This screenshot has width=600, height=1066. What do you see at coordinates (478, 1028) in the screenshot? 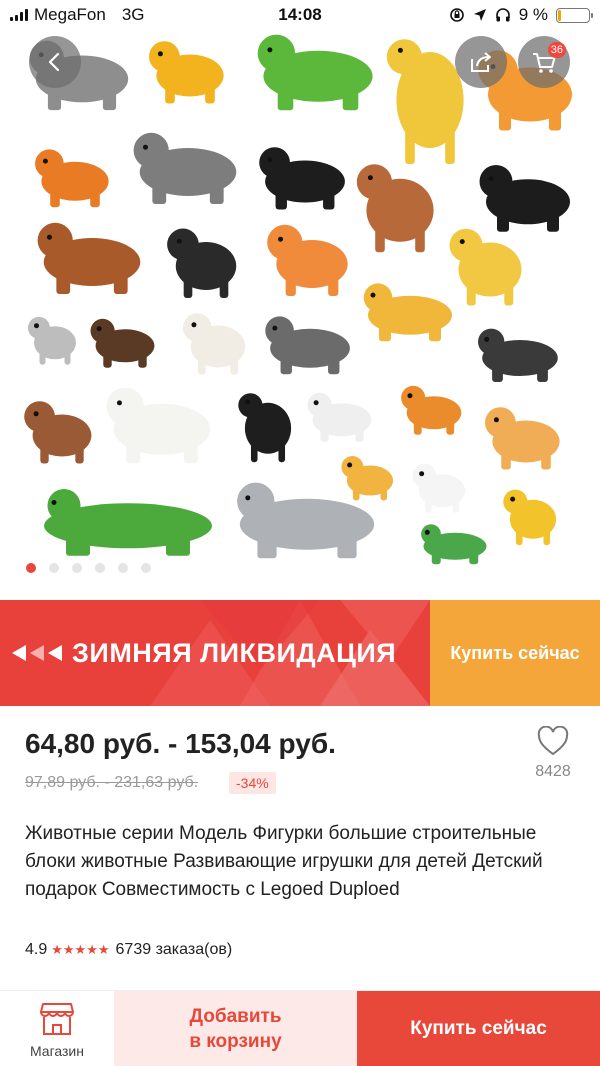
I see `buy-now-button: Купить сейчас` at bounding box center [478, 1028].